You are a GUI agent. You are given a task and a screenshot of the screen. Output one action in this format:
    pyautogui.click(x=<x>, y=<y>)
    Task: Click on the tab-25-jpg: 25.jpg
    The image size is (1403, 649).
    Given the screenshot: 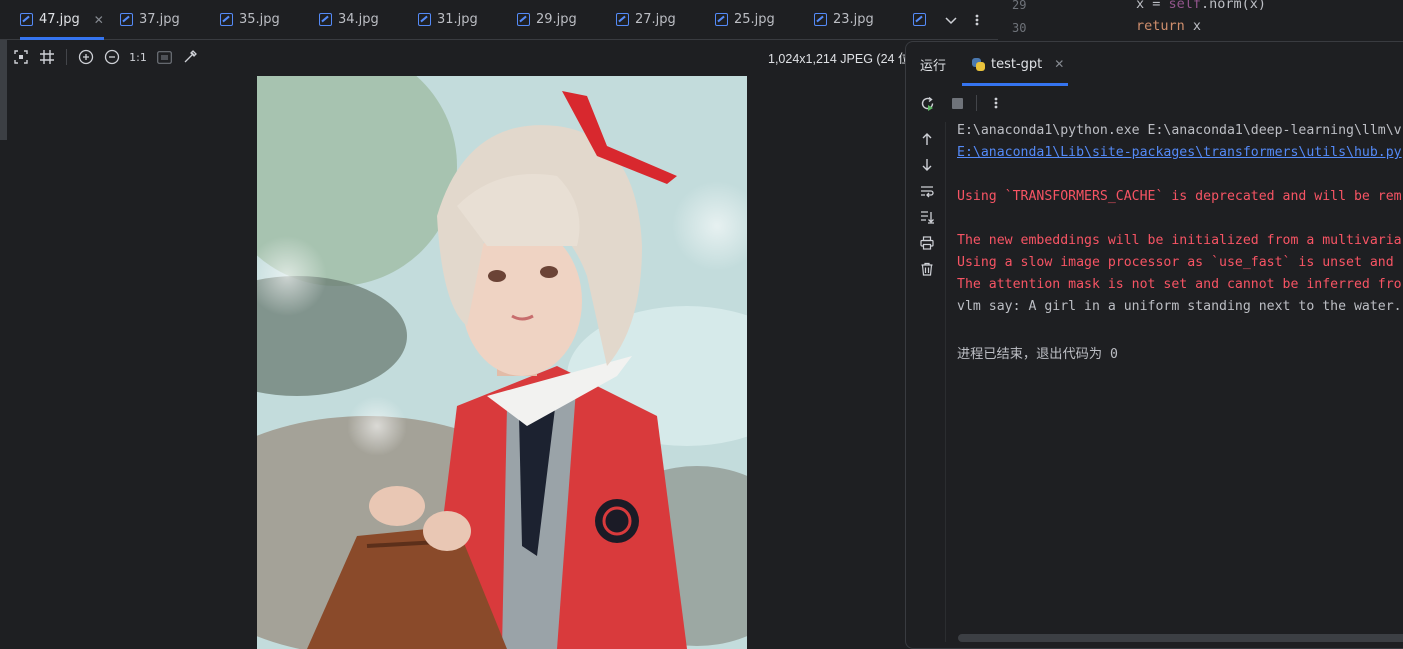 What is the action you would take?
    pyautogui.click(x=745, y=19)
    